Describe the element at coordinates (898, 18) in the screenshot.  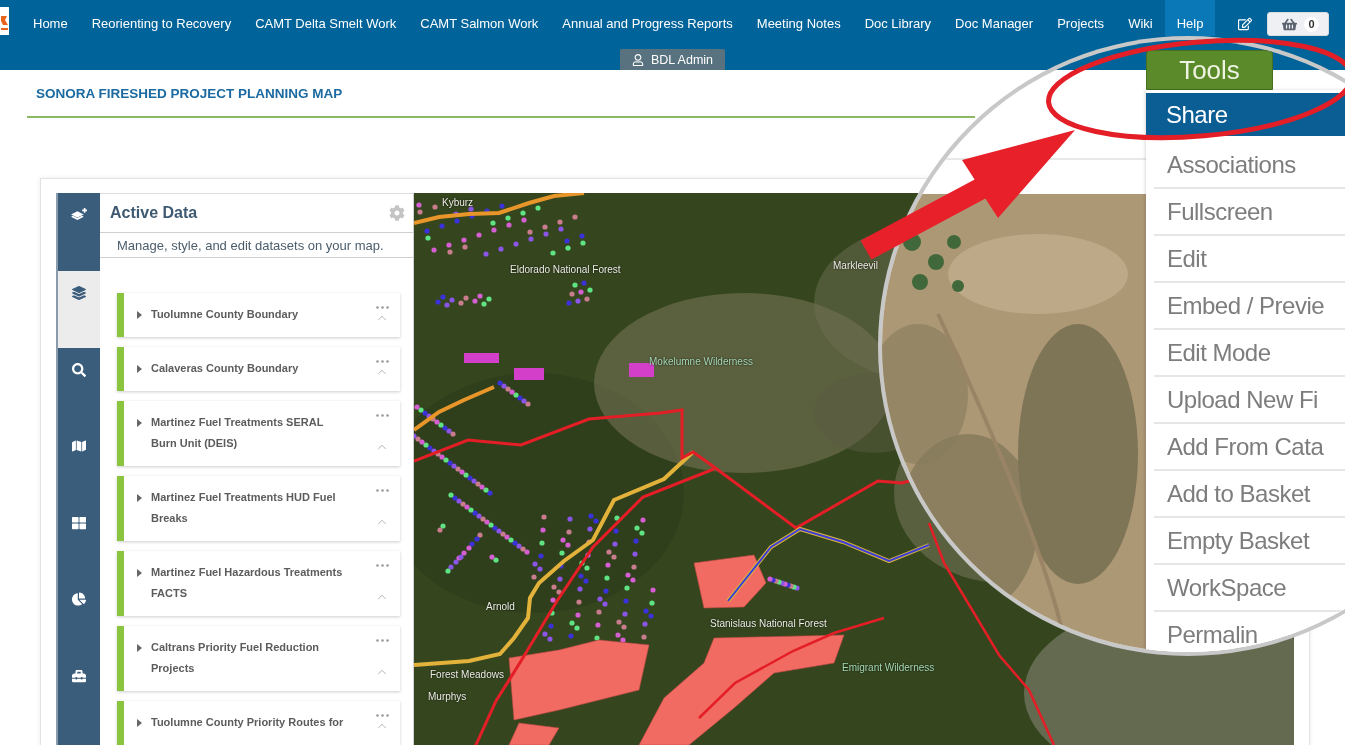
I see `nav-link: Doc Library` at that location.